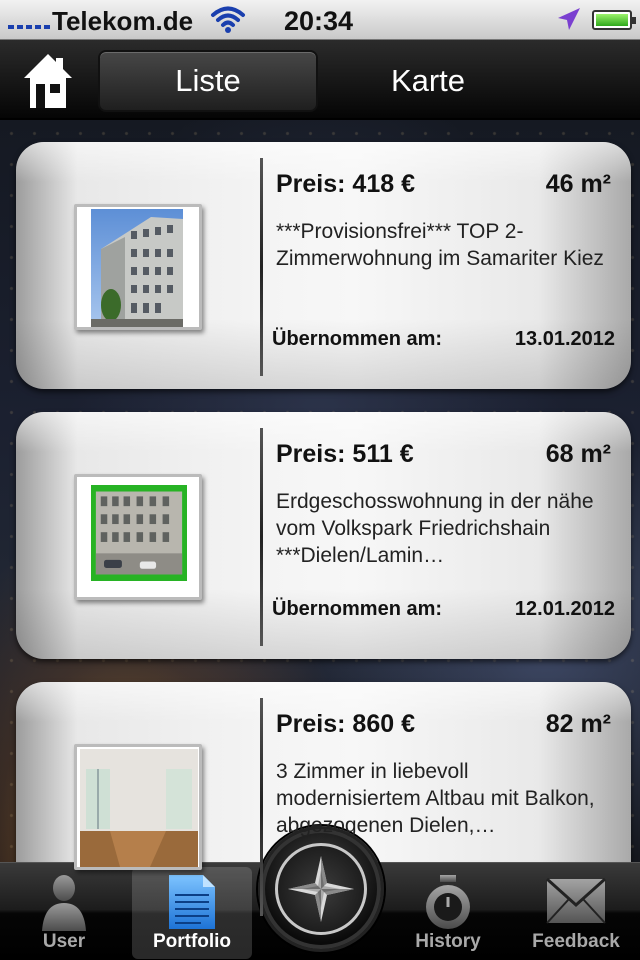 The width and height of the screenshot is (640, 960). What do you see at coordinates (228, 19) in the screenshot?
I see `wifi-icon` at bounding box center [228, 19].